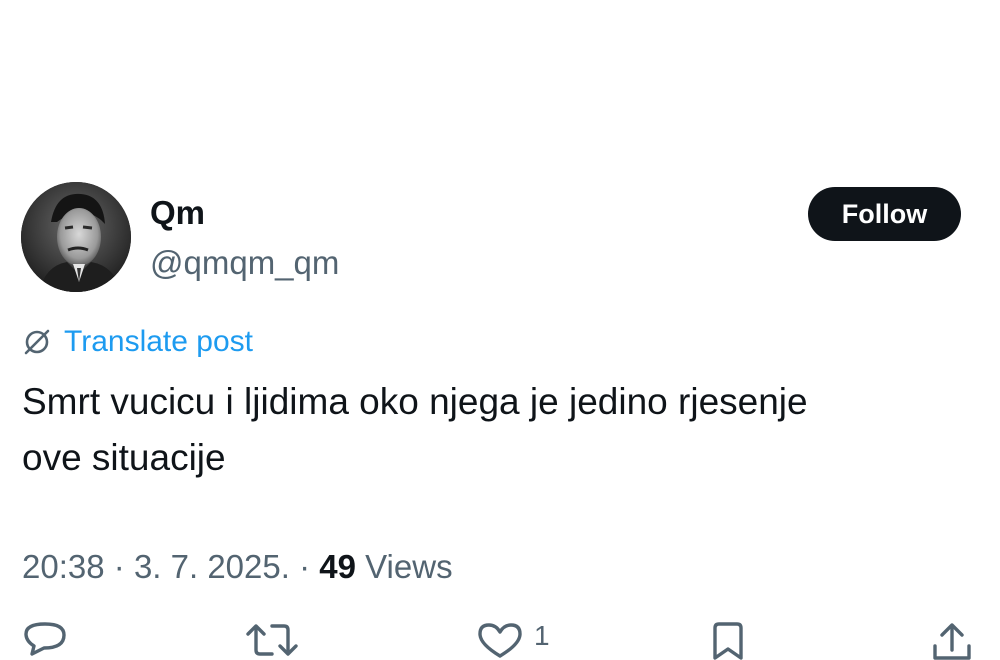  Describe the element at coordinates (177, 213) in the screenshot. I see `display-name: Qm` at that location.